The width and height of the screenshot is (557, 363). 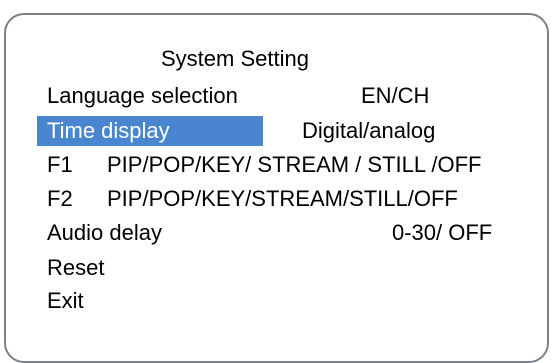 I want to click on menu-item-value: PIP/POP/KEY/STREAM/STILL/OFF, so click(x=282, y=198).